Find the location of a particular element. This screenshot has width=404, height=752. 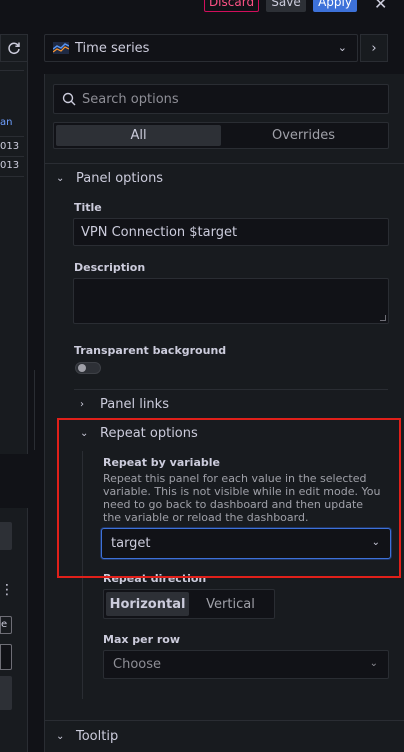

visualization-label: Time series is located at coordinates (112, 48).